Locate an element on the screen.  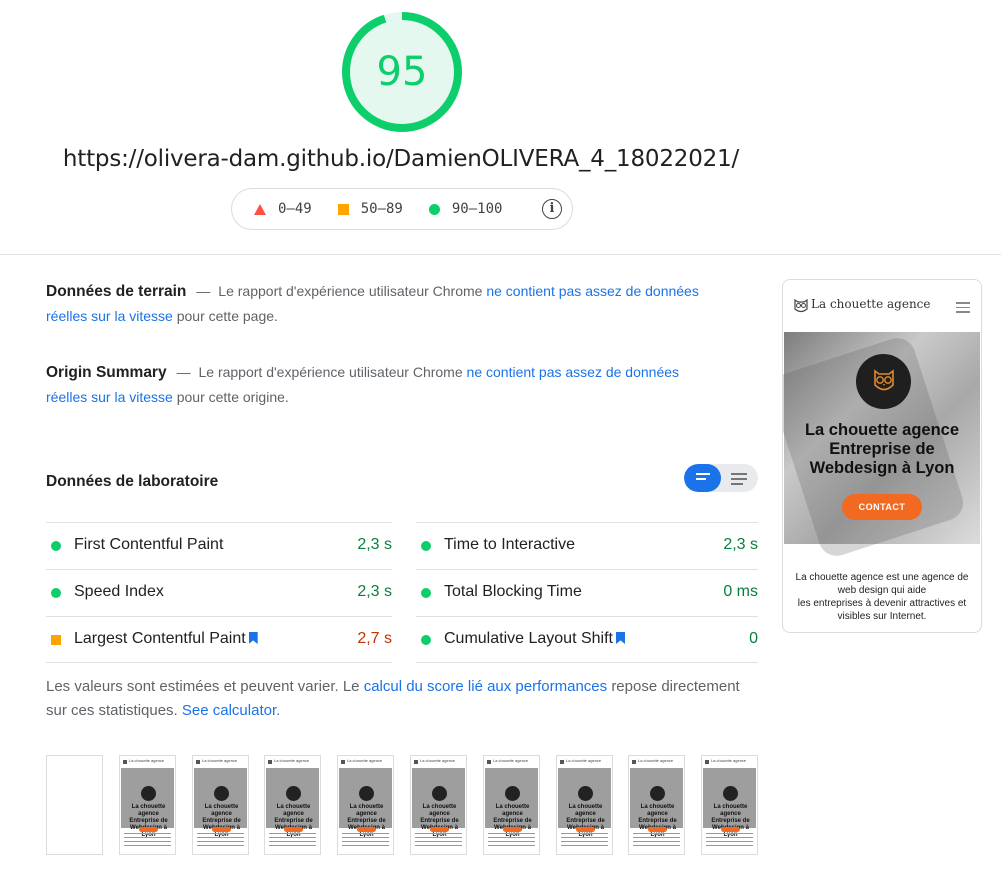
metric-value: 2,7 s is located at coordinates (374, 638).